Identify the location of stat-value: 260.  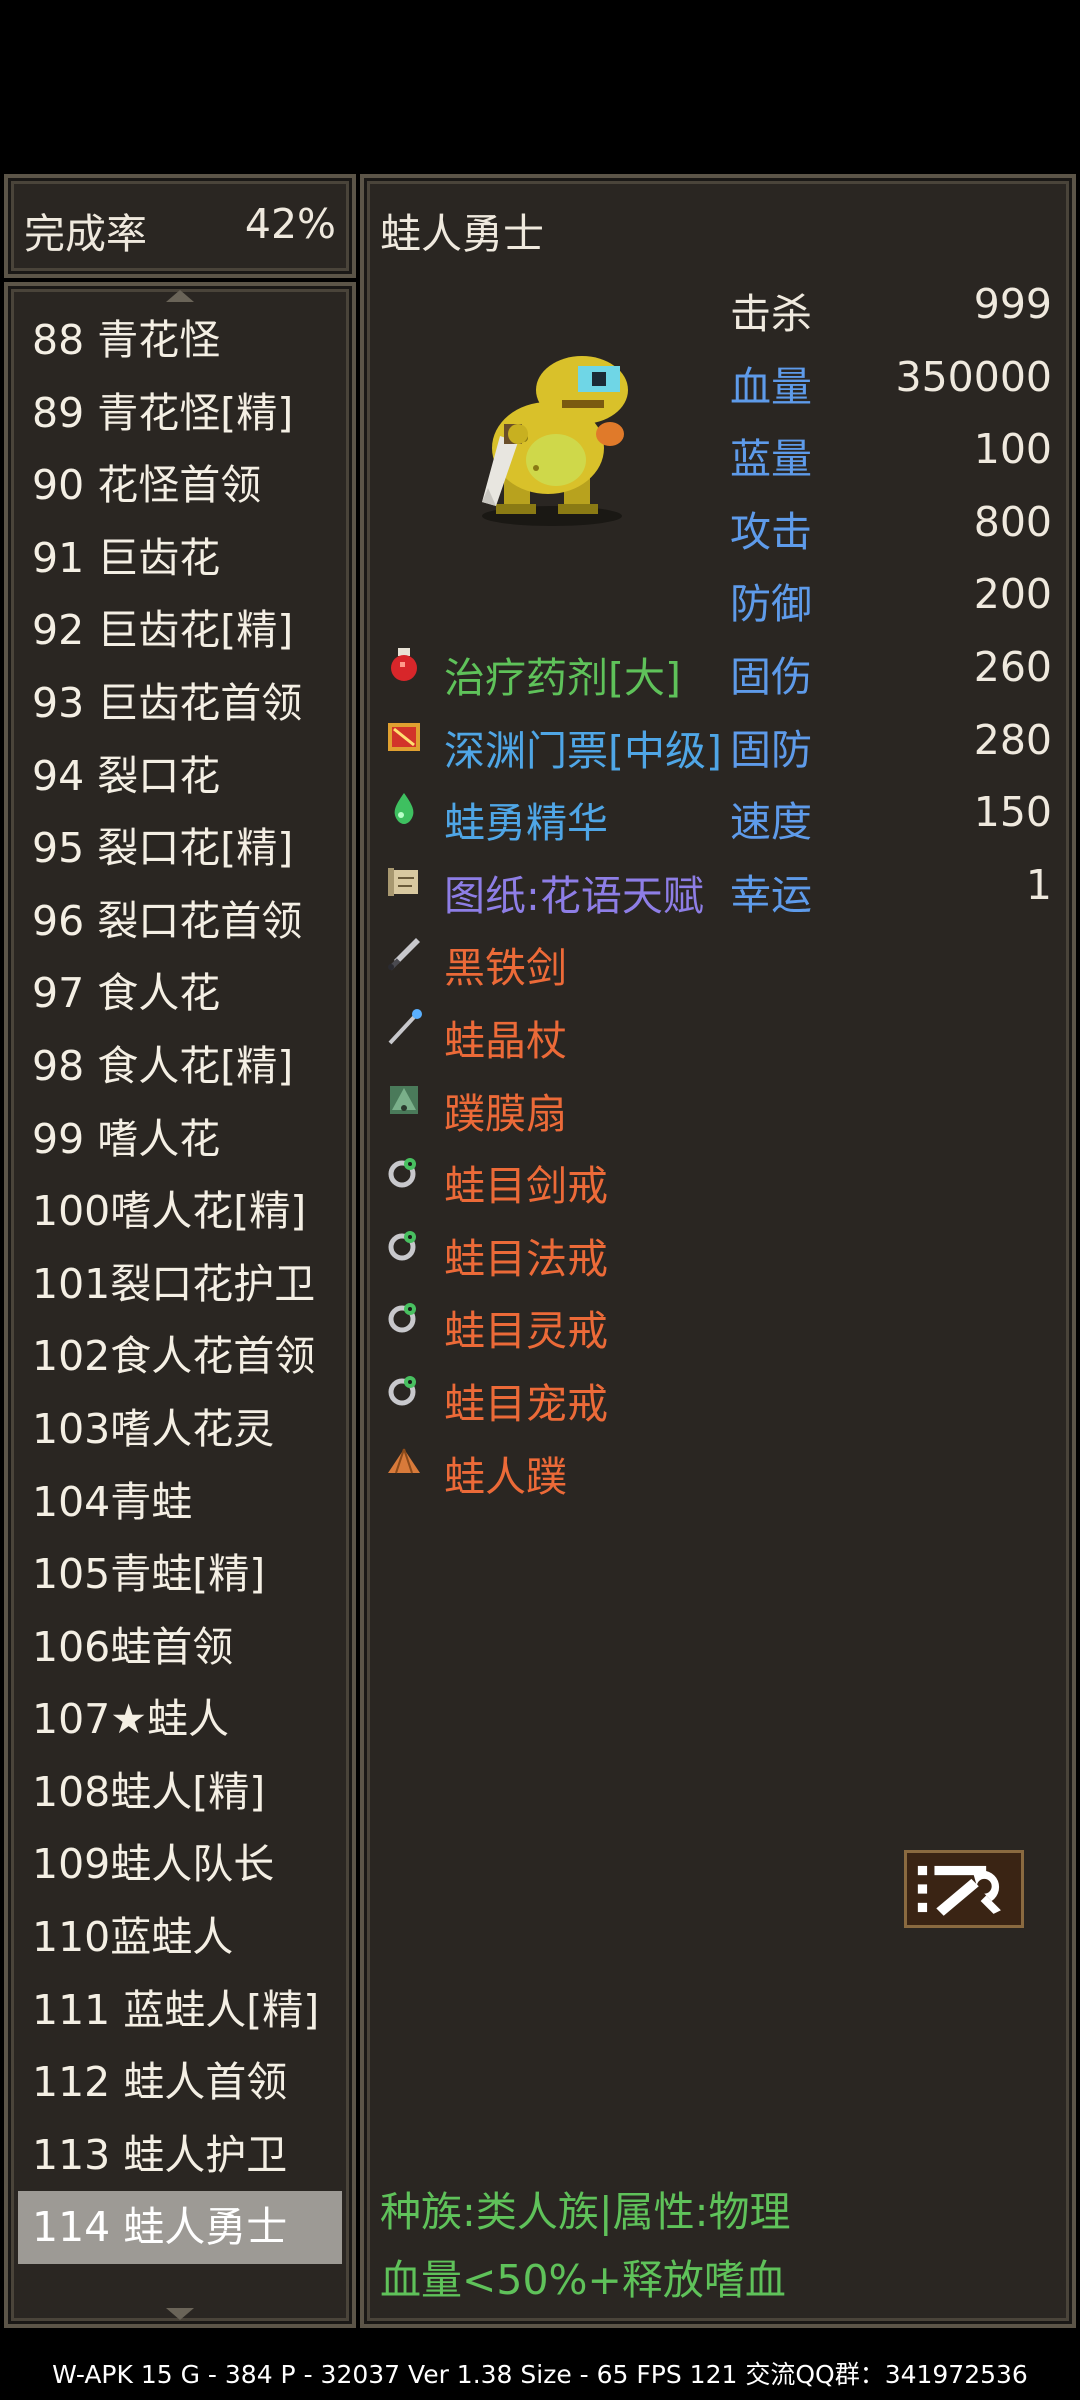
(1012, 666).